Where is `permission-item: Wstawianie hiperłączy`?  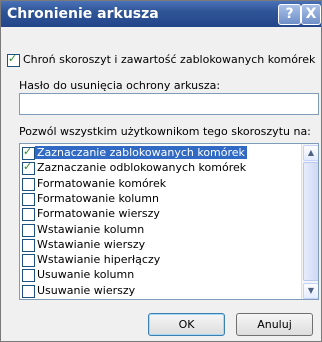
permission-item: Wstawianie hiperłączy is located at coordinates (160, 260).